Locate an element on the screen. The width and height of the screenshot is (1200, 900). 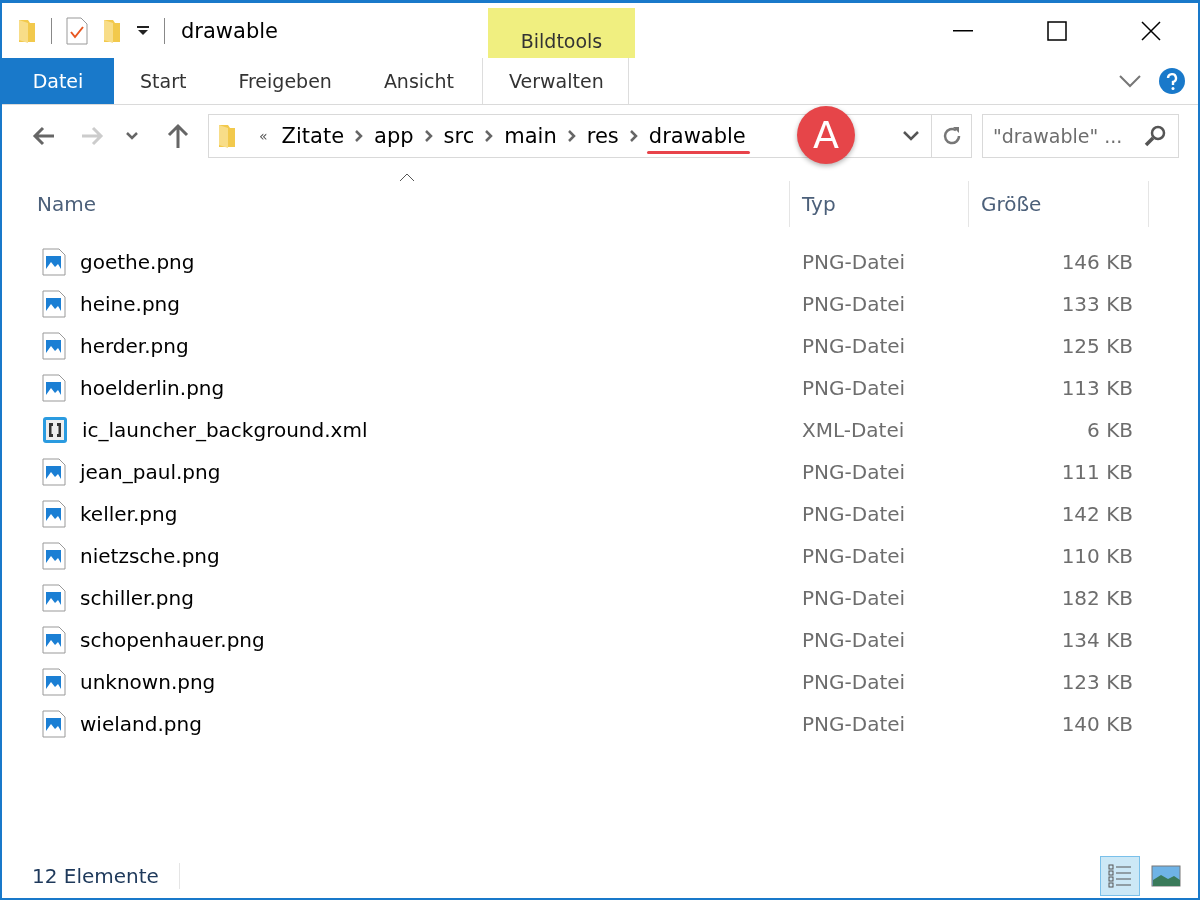
file-size: 110 KB is located at coordinates (1097, 556).